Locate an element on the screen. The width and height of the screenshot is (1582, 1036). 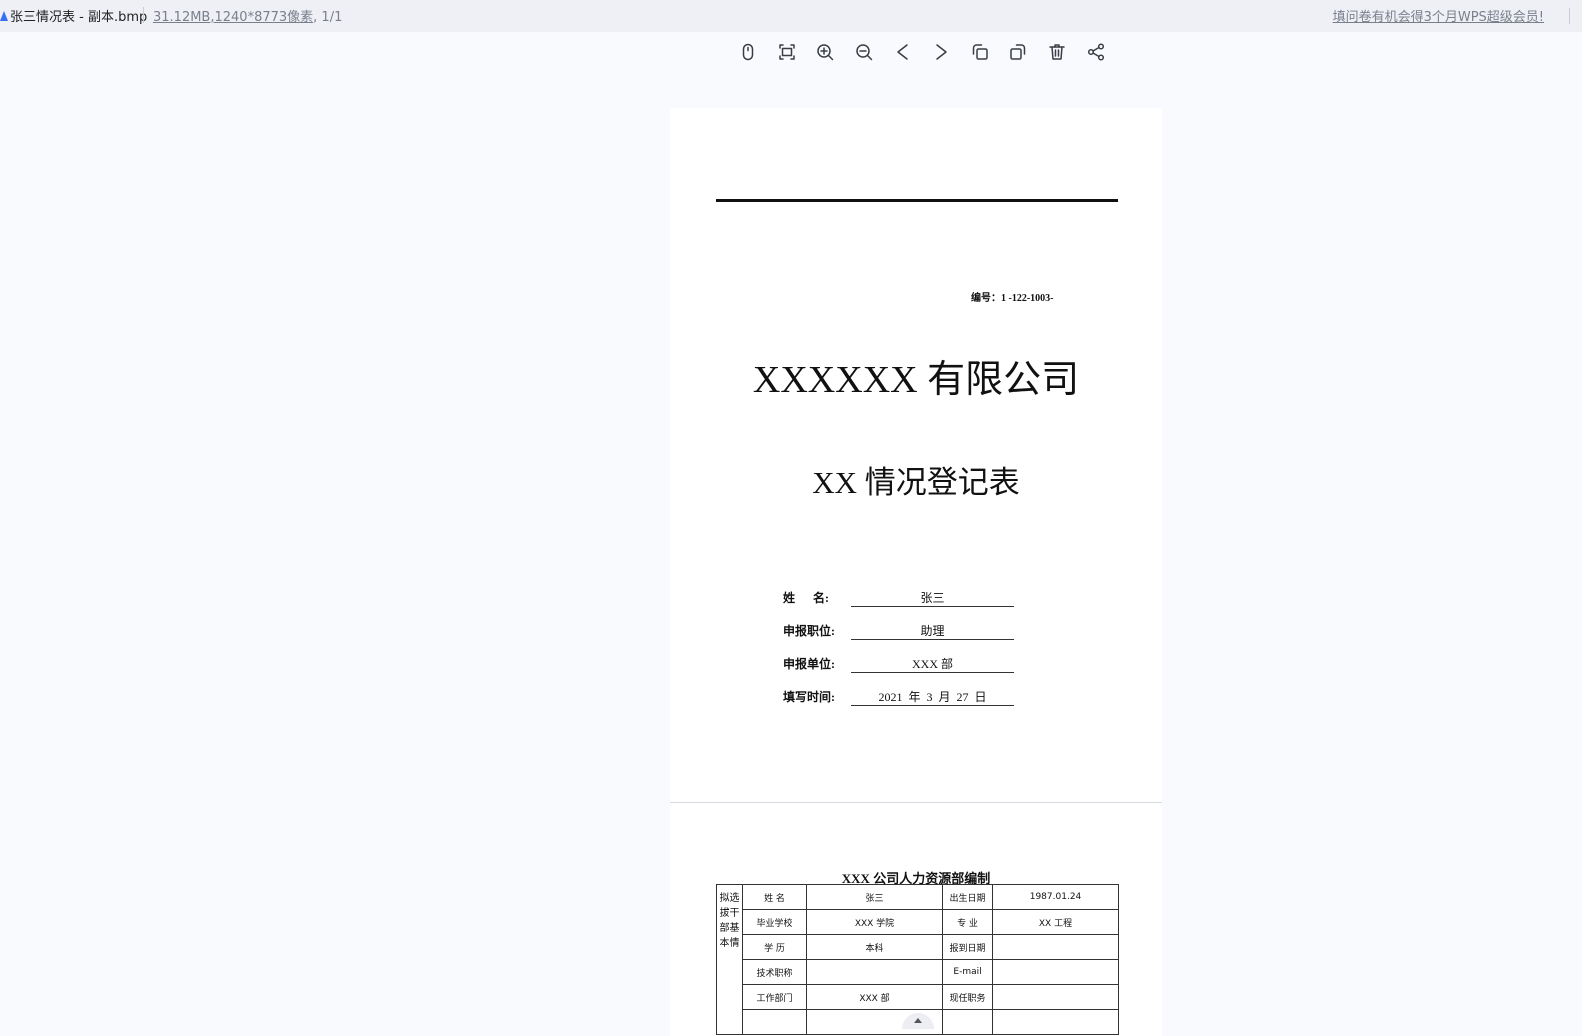
table-cell: 姓 名 is located at coordinates (774, 897).